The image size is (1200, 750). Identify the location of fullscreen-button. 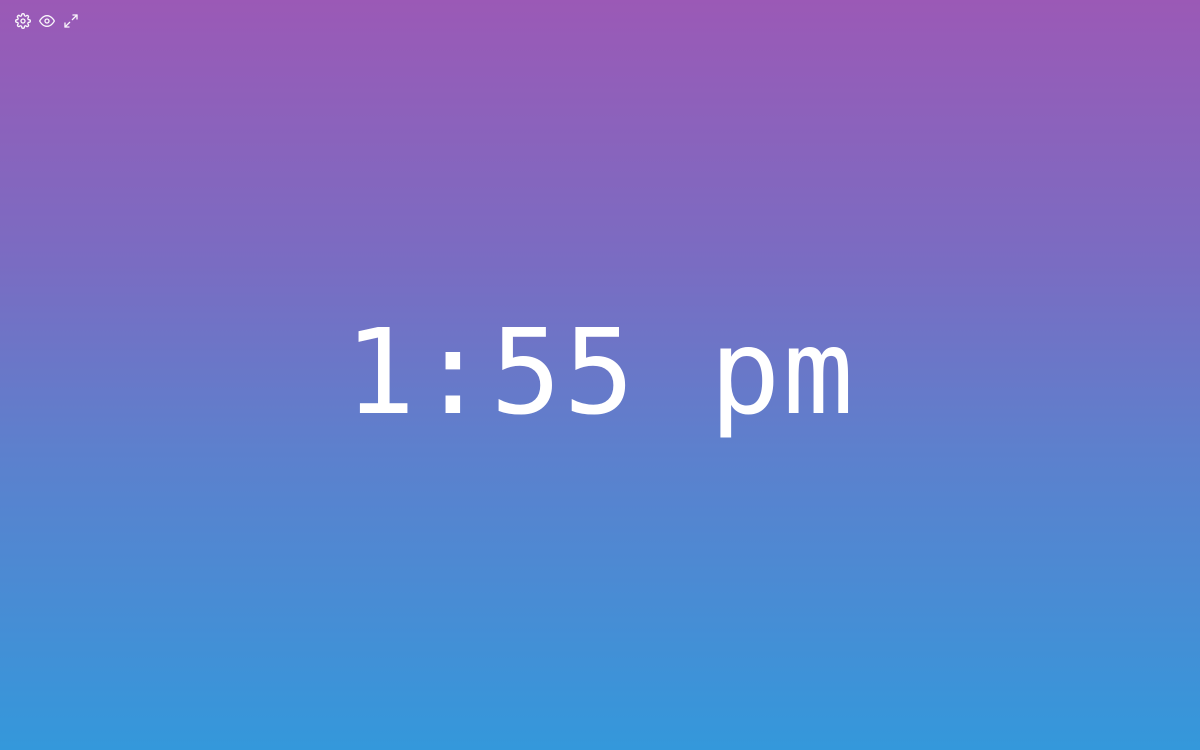
(71, 23).